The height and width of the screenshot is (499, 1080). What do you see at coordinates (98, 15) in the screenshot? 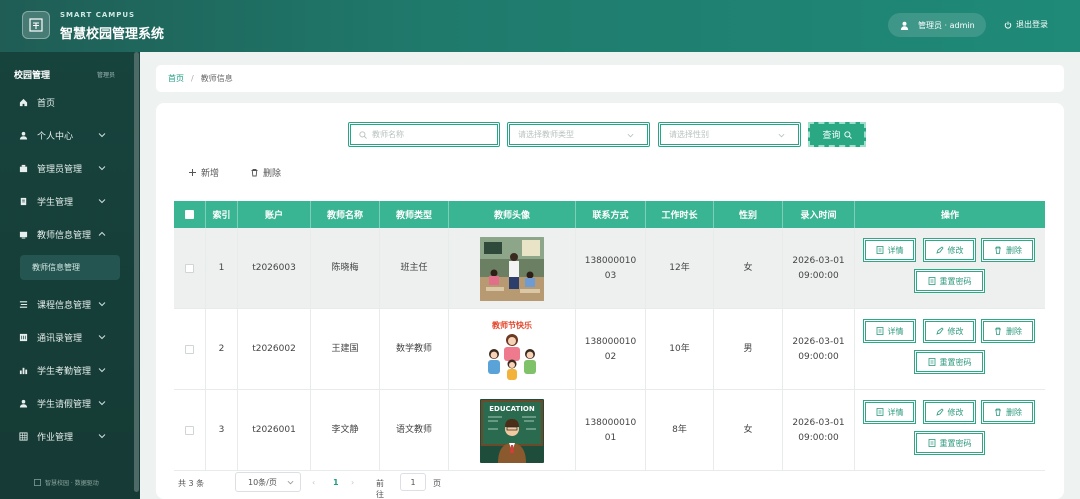
I see `brand-subtitle: SMART CAMPUS` at bounding box center [98, 15].